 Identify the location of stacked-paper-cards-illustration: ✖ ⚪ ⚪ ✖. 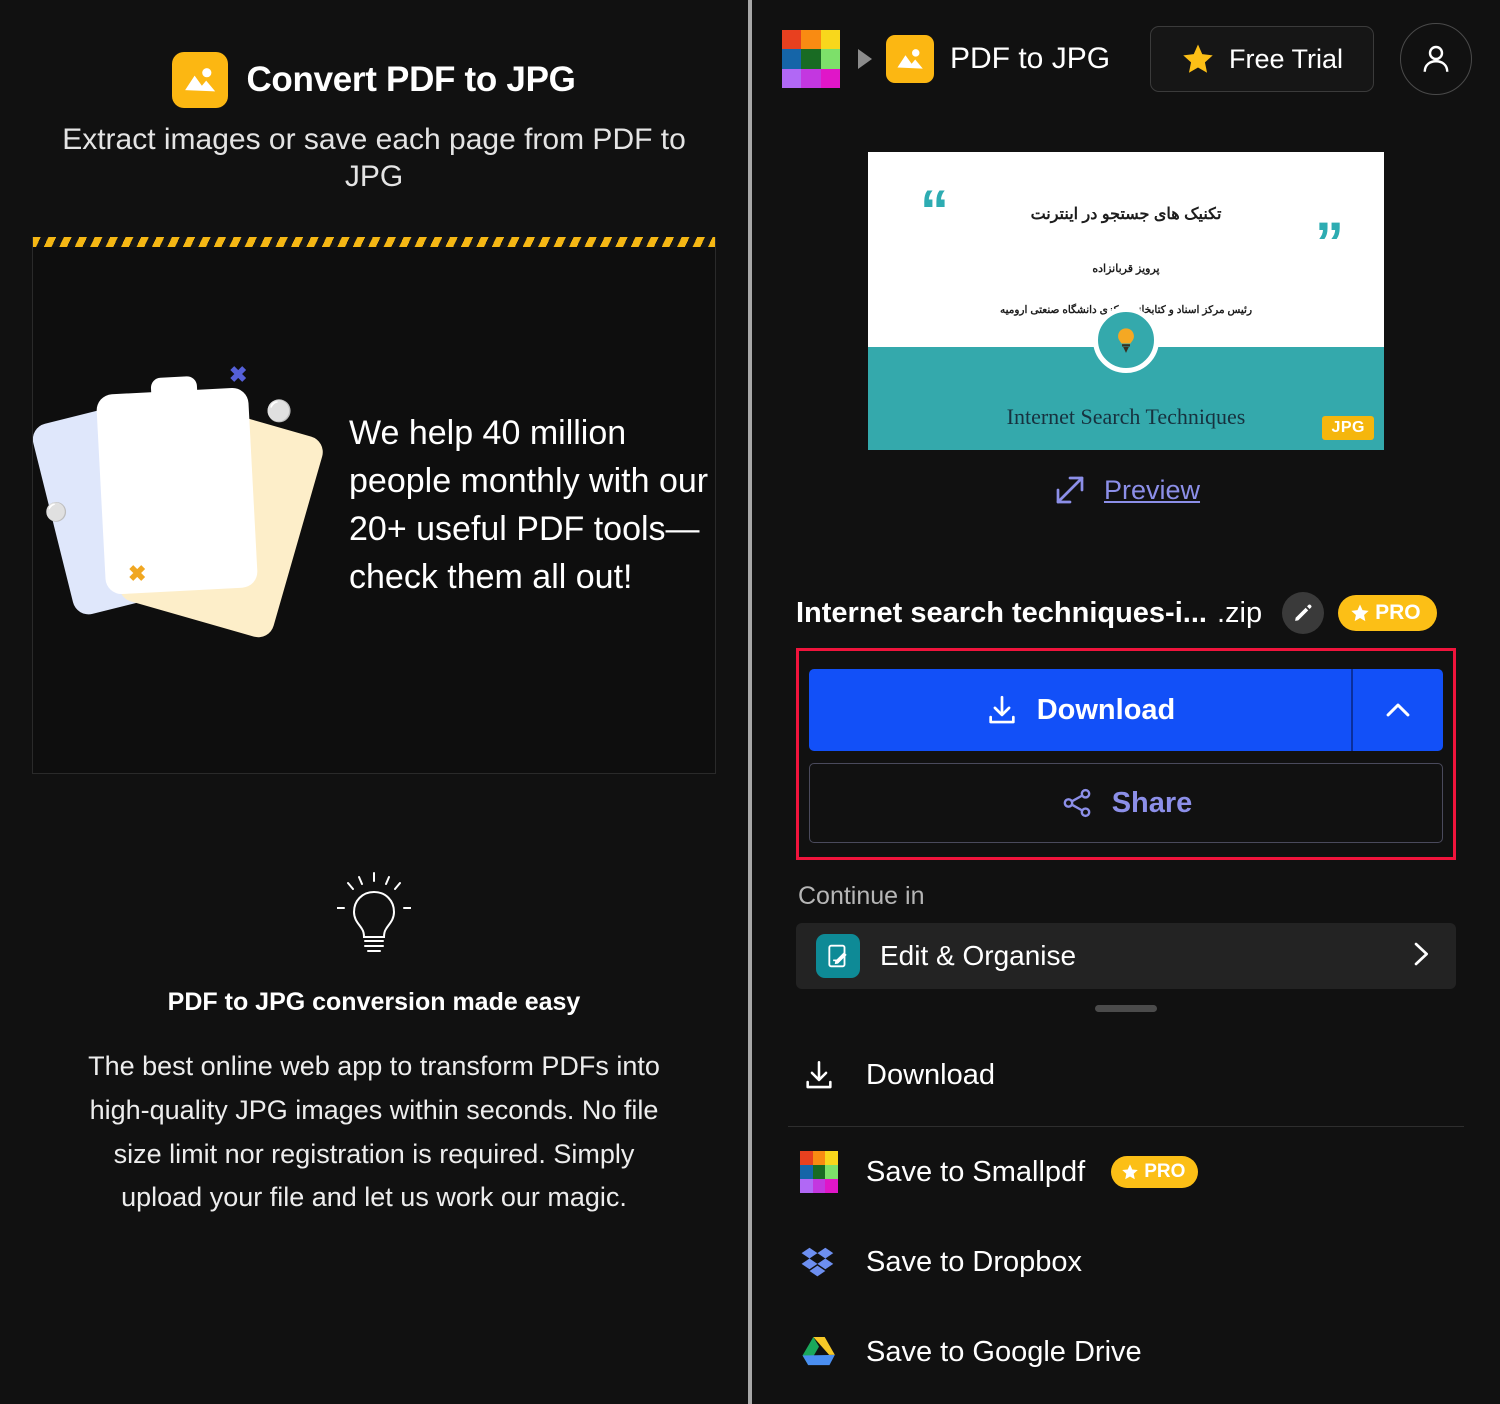
(187, 505).